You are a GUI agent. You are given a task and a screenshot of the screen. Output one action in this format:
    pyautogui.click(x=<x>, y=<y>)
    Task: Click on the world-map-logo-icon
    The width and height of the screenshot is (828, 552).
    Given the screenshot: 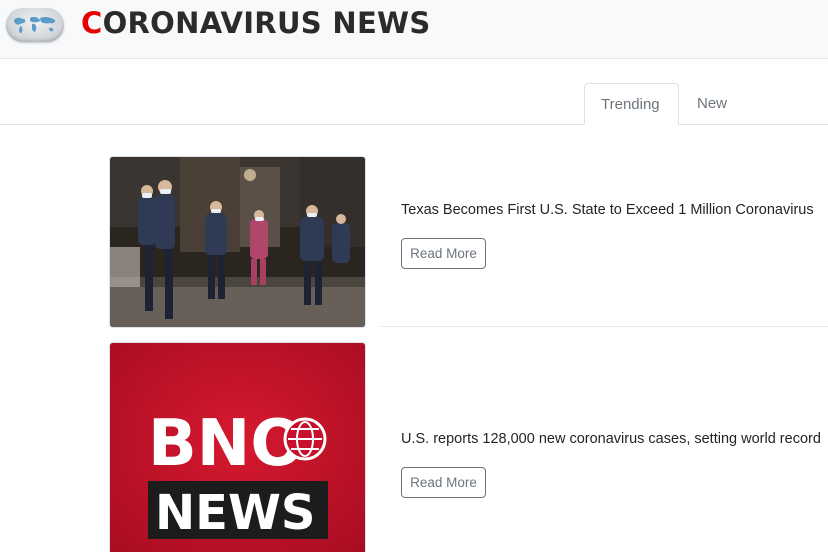 What is the action you would take?
    pyautogui.click(x=35, y=25)
    